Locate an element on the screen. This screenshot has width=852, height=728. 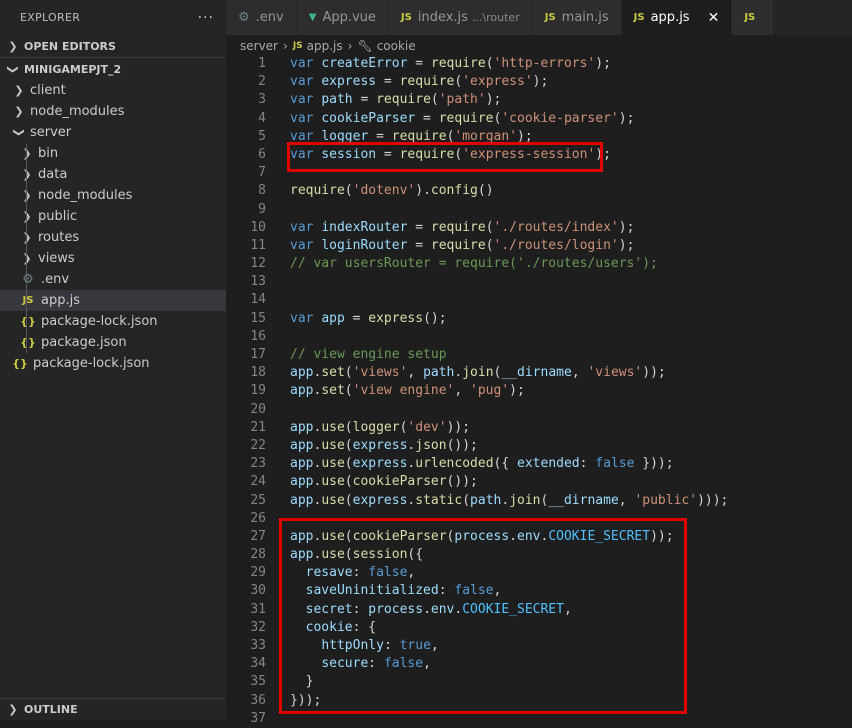
code-token: saveUninitialized is located at coordinates (372, 591).